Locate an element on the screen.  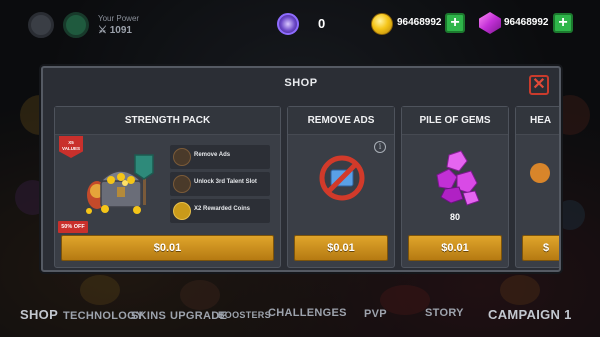
feature-remove-ads: Remove Ads is located at coordinates (220, 157).